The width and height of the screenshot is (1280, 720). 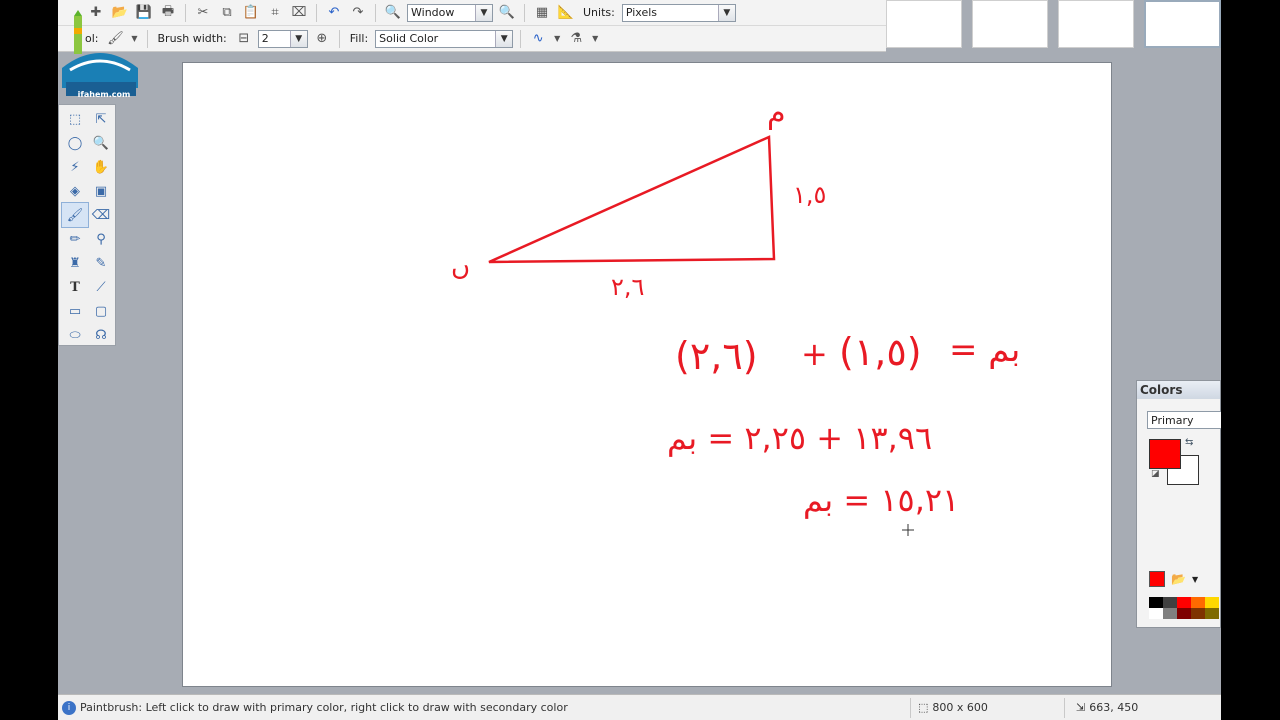 I want to click on palette-actions: 📂 ▼, so click(x=1173, y=579).